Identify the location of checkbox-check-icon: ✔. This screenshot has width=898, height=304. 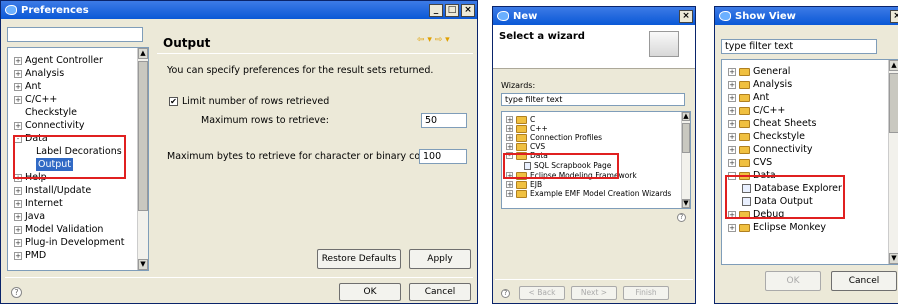
(173, 101).